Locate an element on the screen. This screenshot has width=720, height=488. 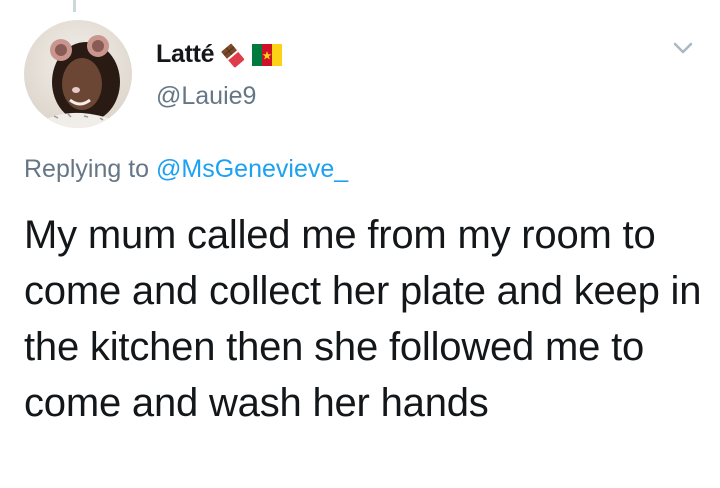
replying-to-line: Replying to @MsGenevieve_ is located at coordinates (186, 169).